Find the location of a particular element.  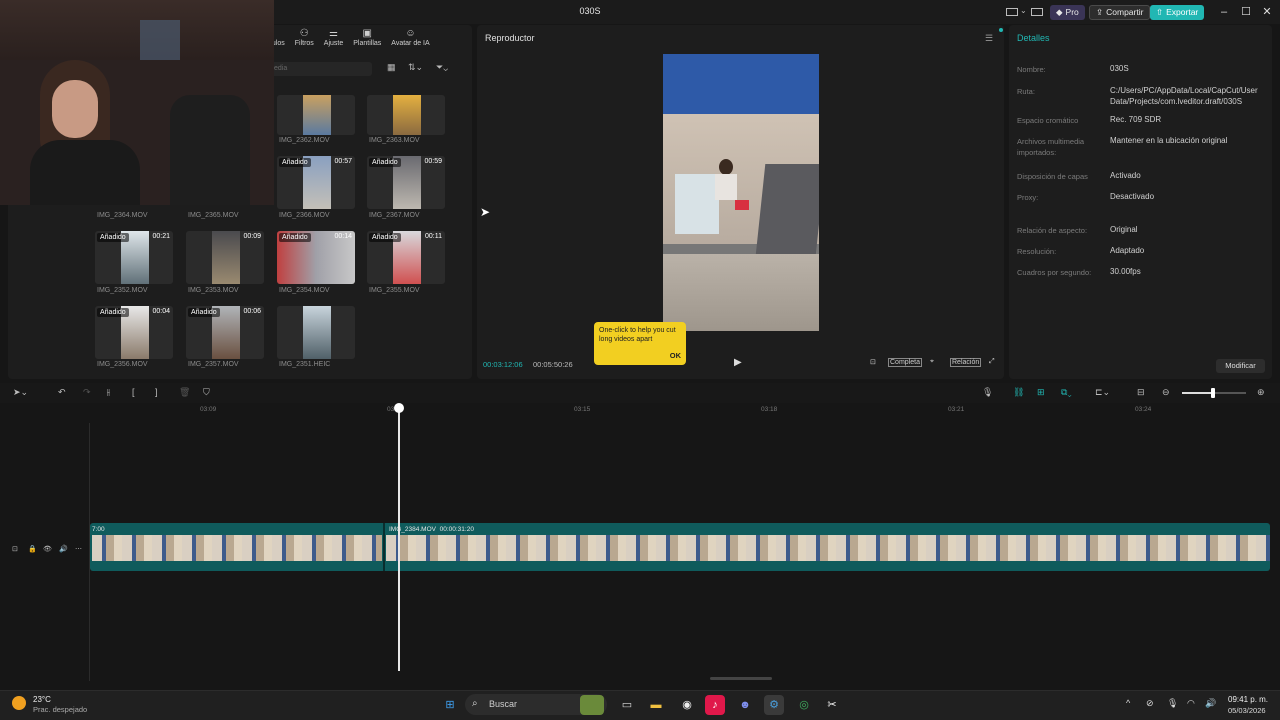

chevron-down-icon: ⌄ is located at coordinates (1023, 10).